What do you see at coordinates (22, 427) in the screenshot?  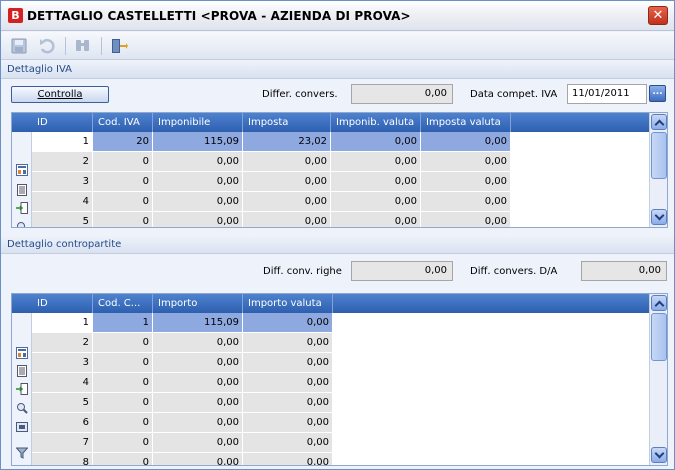 I see `frame-icon` at bounding box center [22, 427].